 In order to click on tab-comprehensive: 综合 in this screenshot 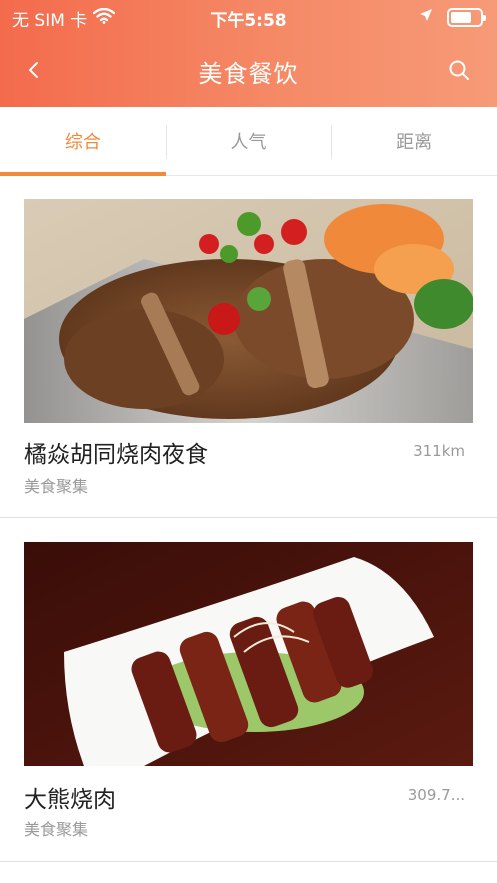, I will do `click(83, 141)`.